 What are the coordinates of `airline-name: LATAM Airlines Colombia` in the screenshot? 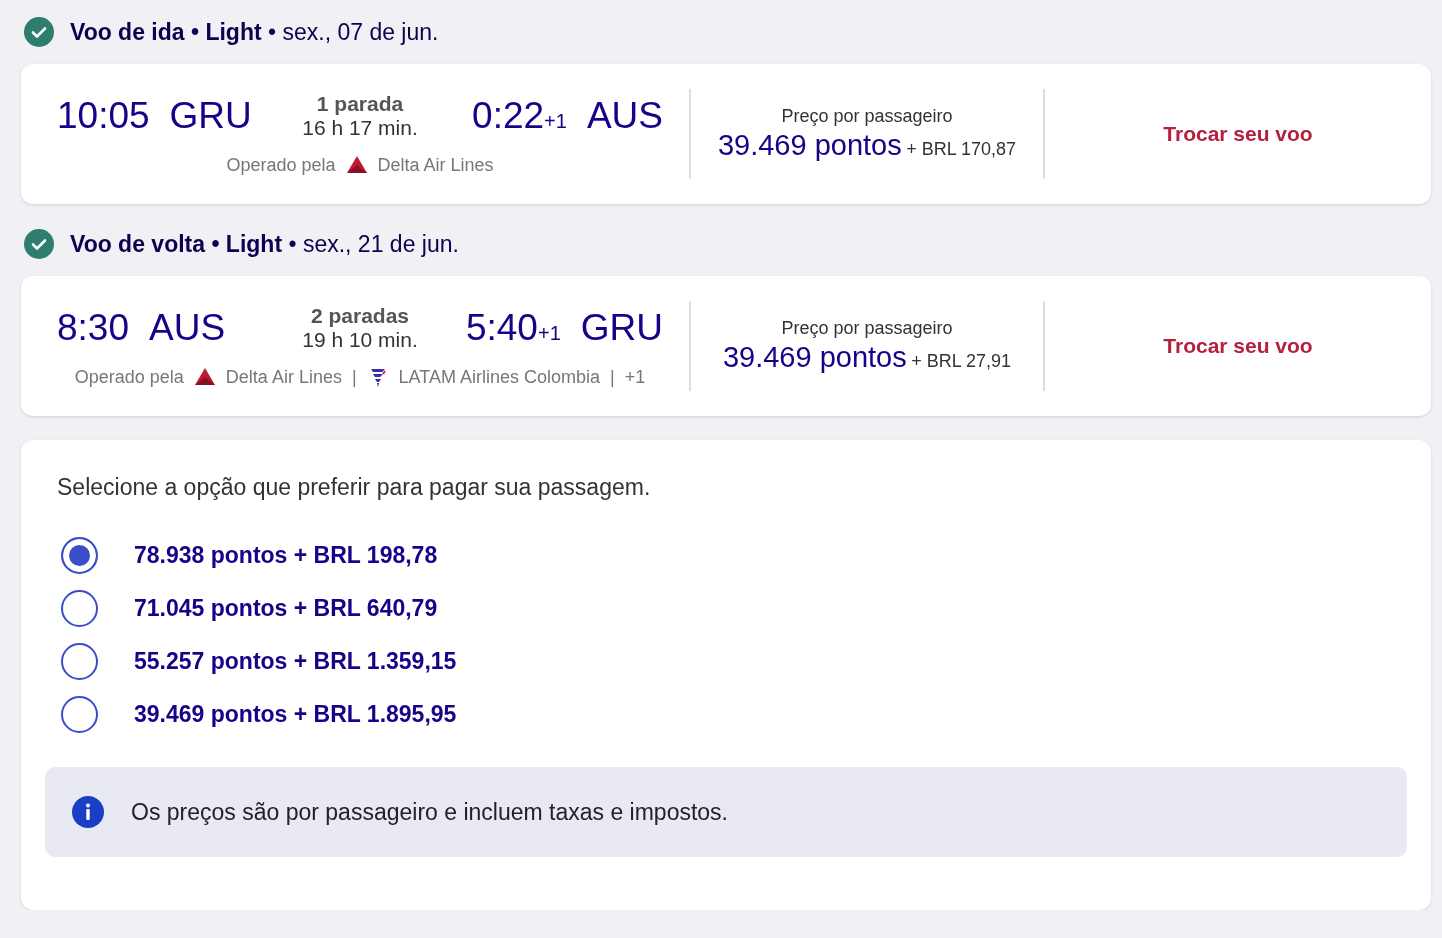 It's located at (499, 377).